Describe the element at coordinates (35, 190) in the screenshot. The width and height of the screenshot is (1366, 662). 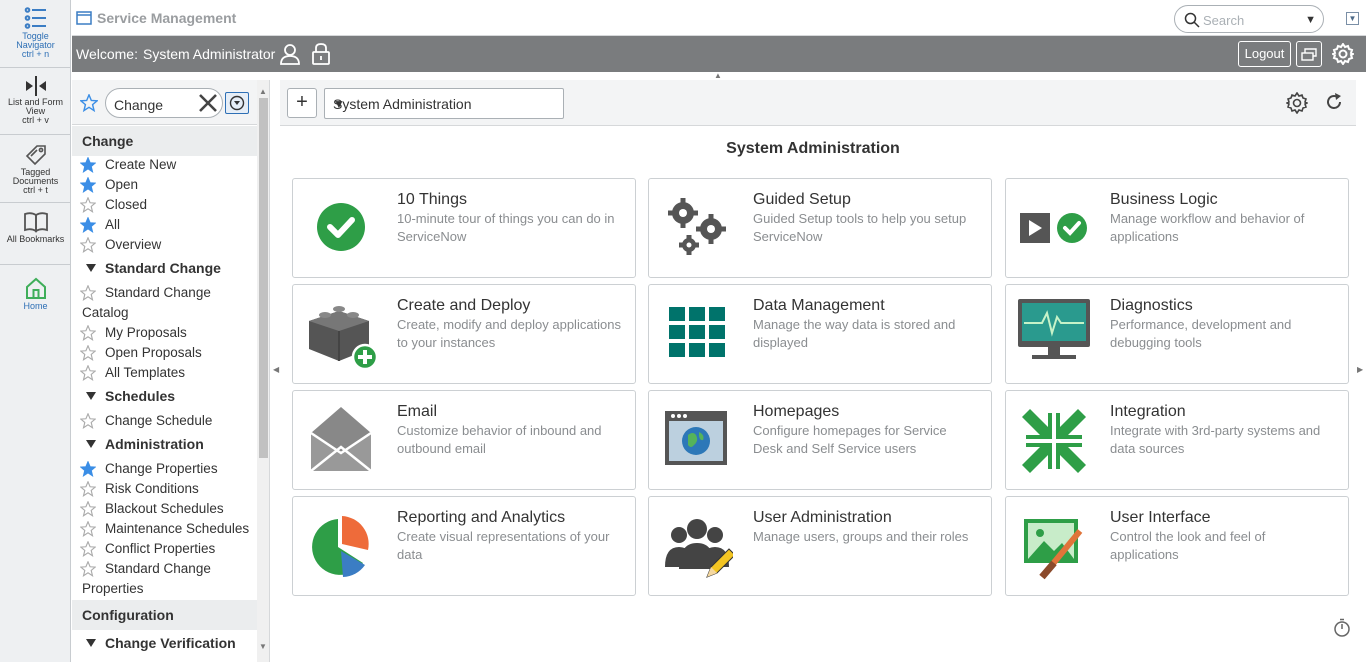
I see `tagged-documents-shortcut: ctrl + t` at that location.